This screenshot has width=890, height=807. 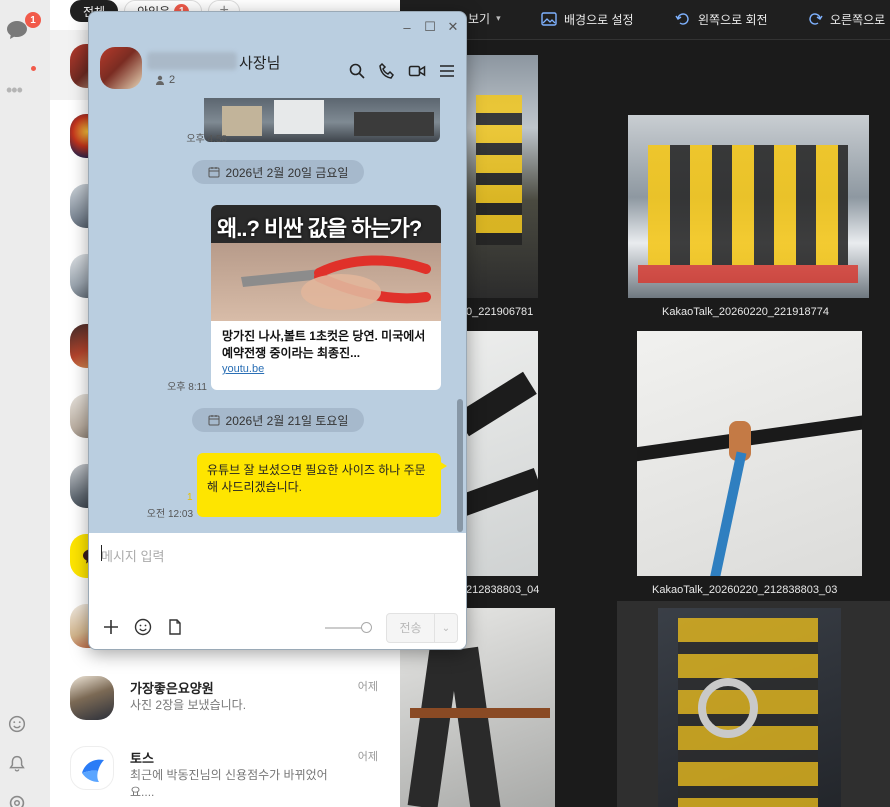 I want to click on message-time: 오후 8:11, so click(x=187, y=387).